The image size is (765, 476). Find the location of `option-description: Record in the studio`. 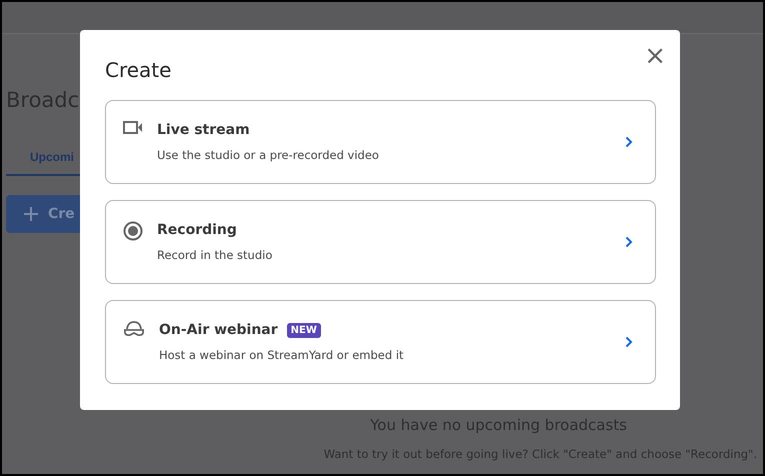

option-description: Record in the studio is located at coordinates (215, 255).